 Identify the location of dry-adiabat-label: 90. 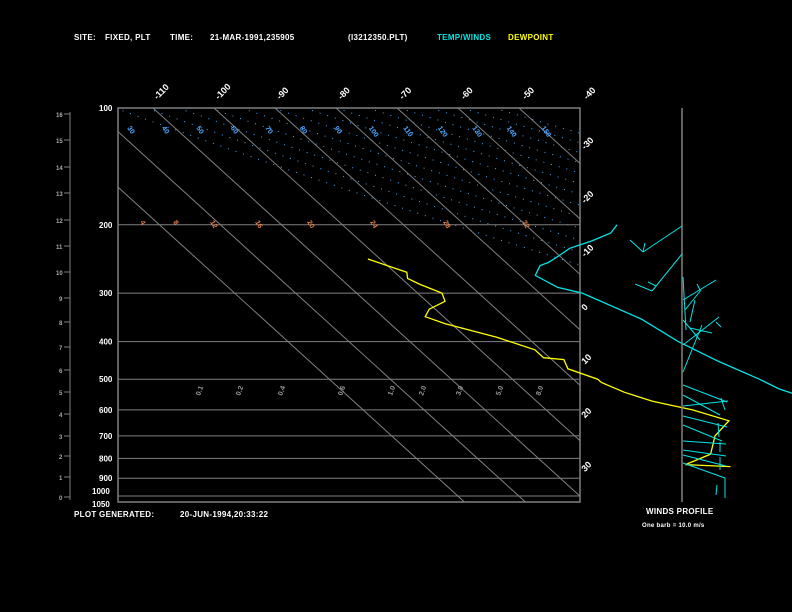
(337, 130).